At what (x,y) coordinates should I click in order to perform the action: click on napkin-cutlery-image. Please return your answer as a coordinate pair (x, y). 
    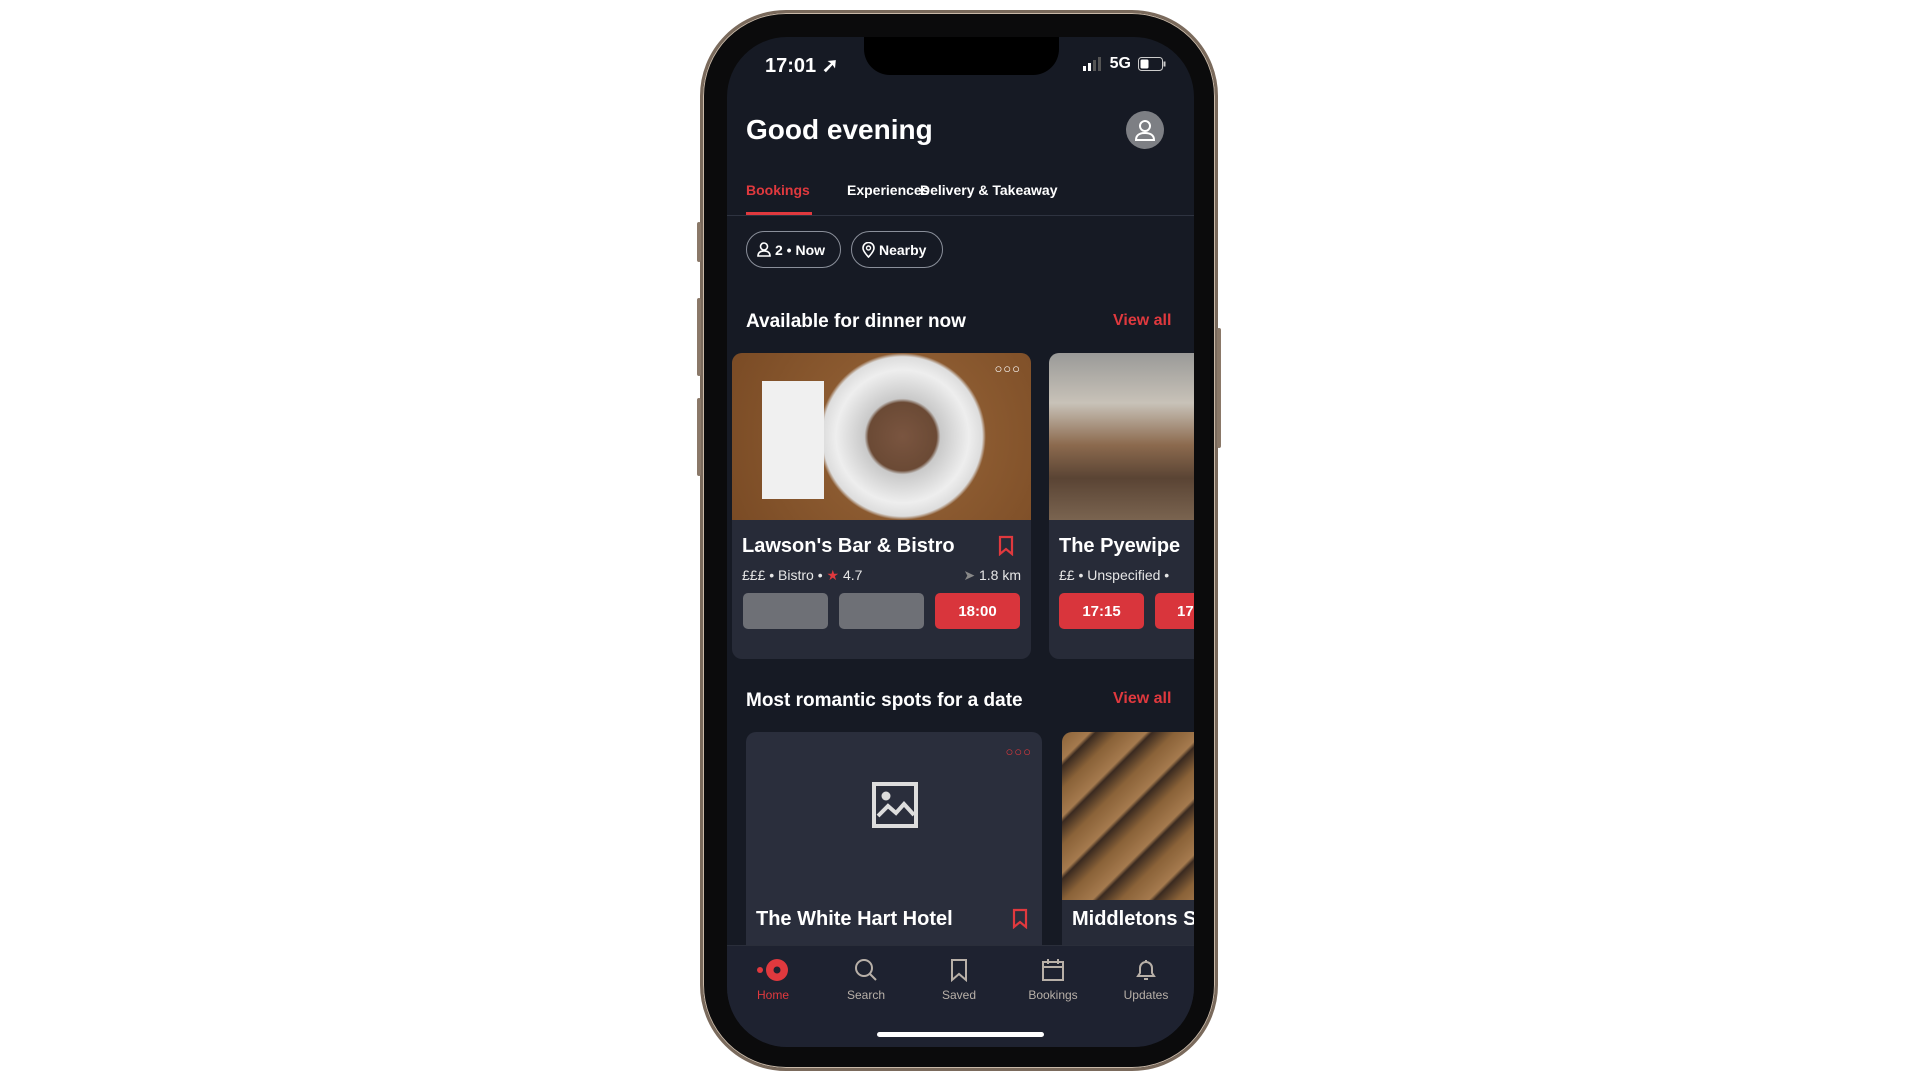
    Looking at the image, I should click on (793, 440).